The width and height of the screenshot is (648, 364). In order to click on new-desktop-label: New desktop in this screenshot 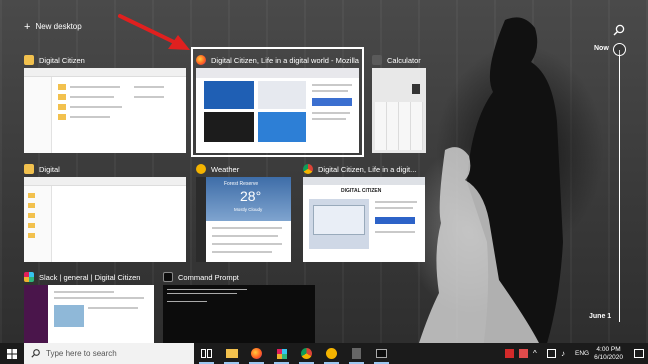, I will do `click(58, 26)`.